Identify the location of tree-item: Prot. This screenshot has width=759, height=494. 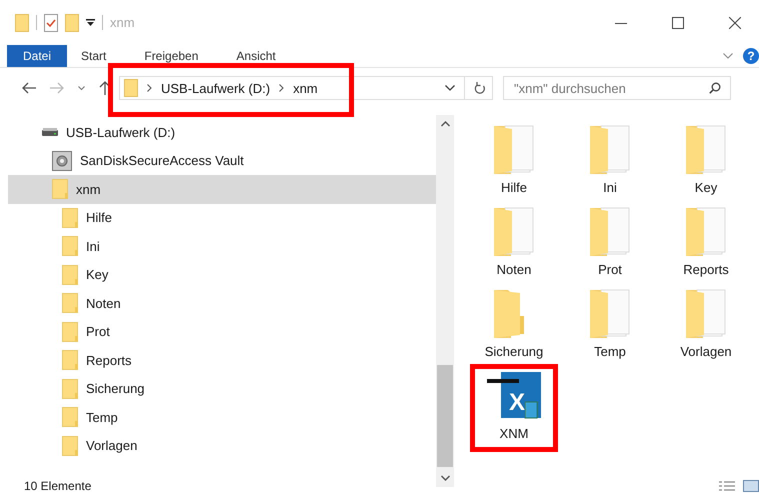
(222, 332).